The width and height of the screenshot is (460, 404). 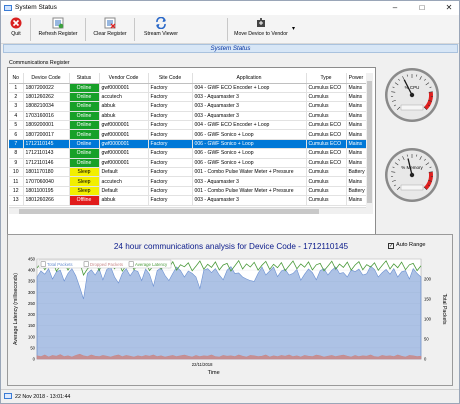 I want to click on y-tick-label-right: 100, so click(x=428, y=319).